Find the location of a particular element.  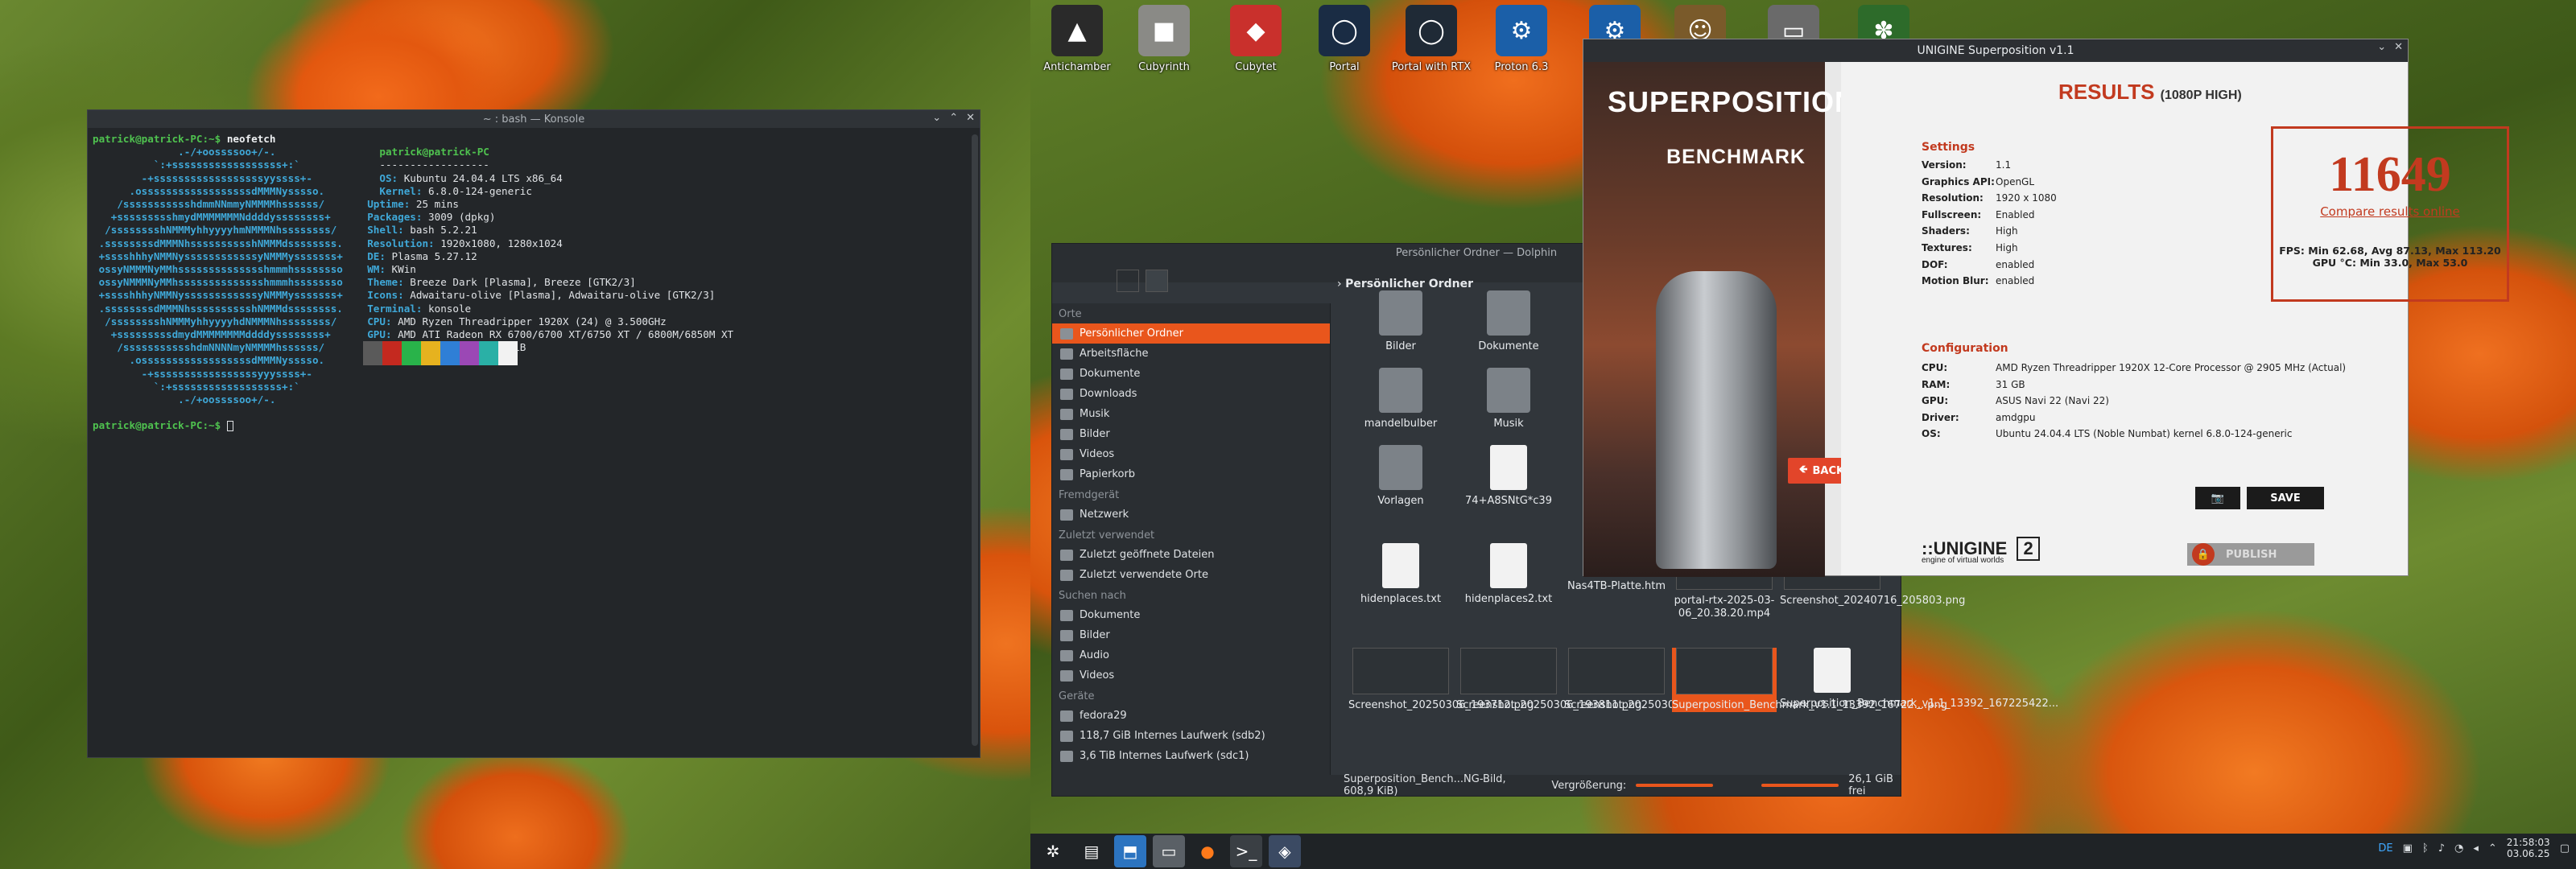

back-arrow-icon: 🡸 is located at coordinates (1803, 469).